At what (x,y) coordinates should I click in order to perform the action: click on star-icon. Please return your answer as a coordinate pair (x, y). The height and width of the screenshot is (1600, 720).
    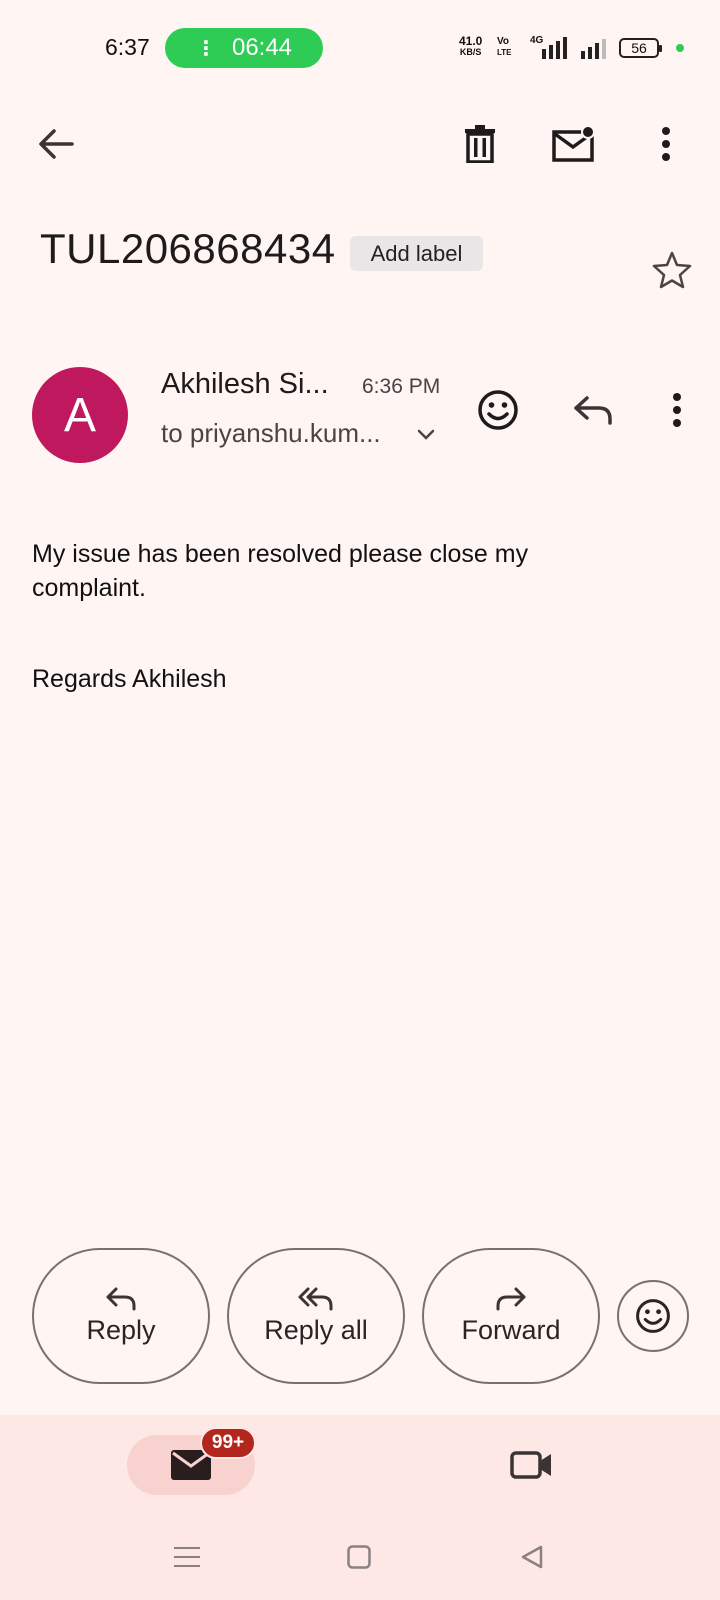
    Looking at the image, I should click on (672, 270).